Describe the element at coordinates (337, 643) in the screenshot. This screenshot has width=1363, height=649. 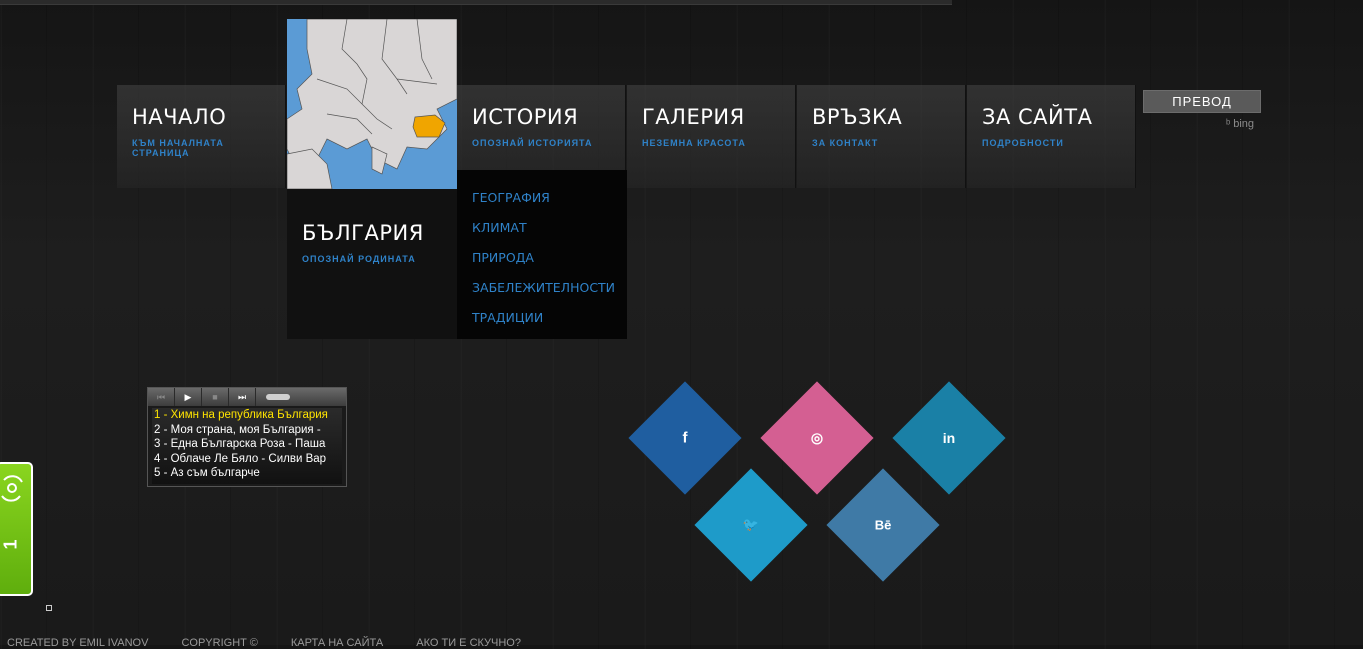
I see `footer-sitemap: КАРТА НА САЙТА` at that location.